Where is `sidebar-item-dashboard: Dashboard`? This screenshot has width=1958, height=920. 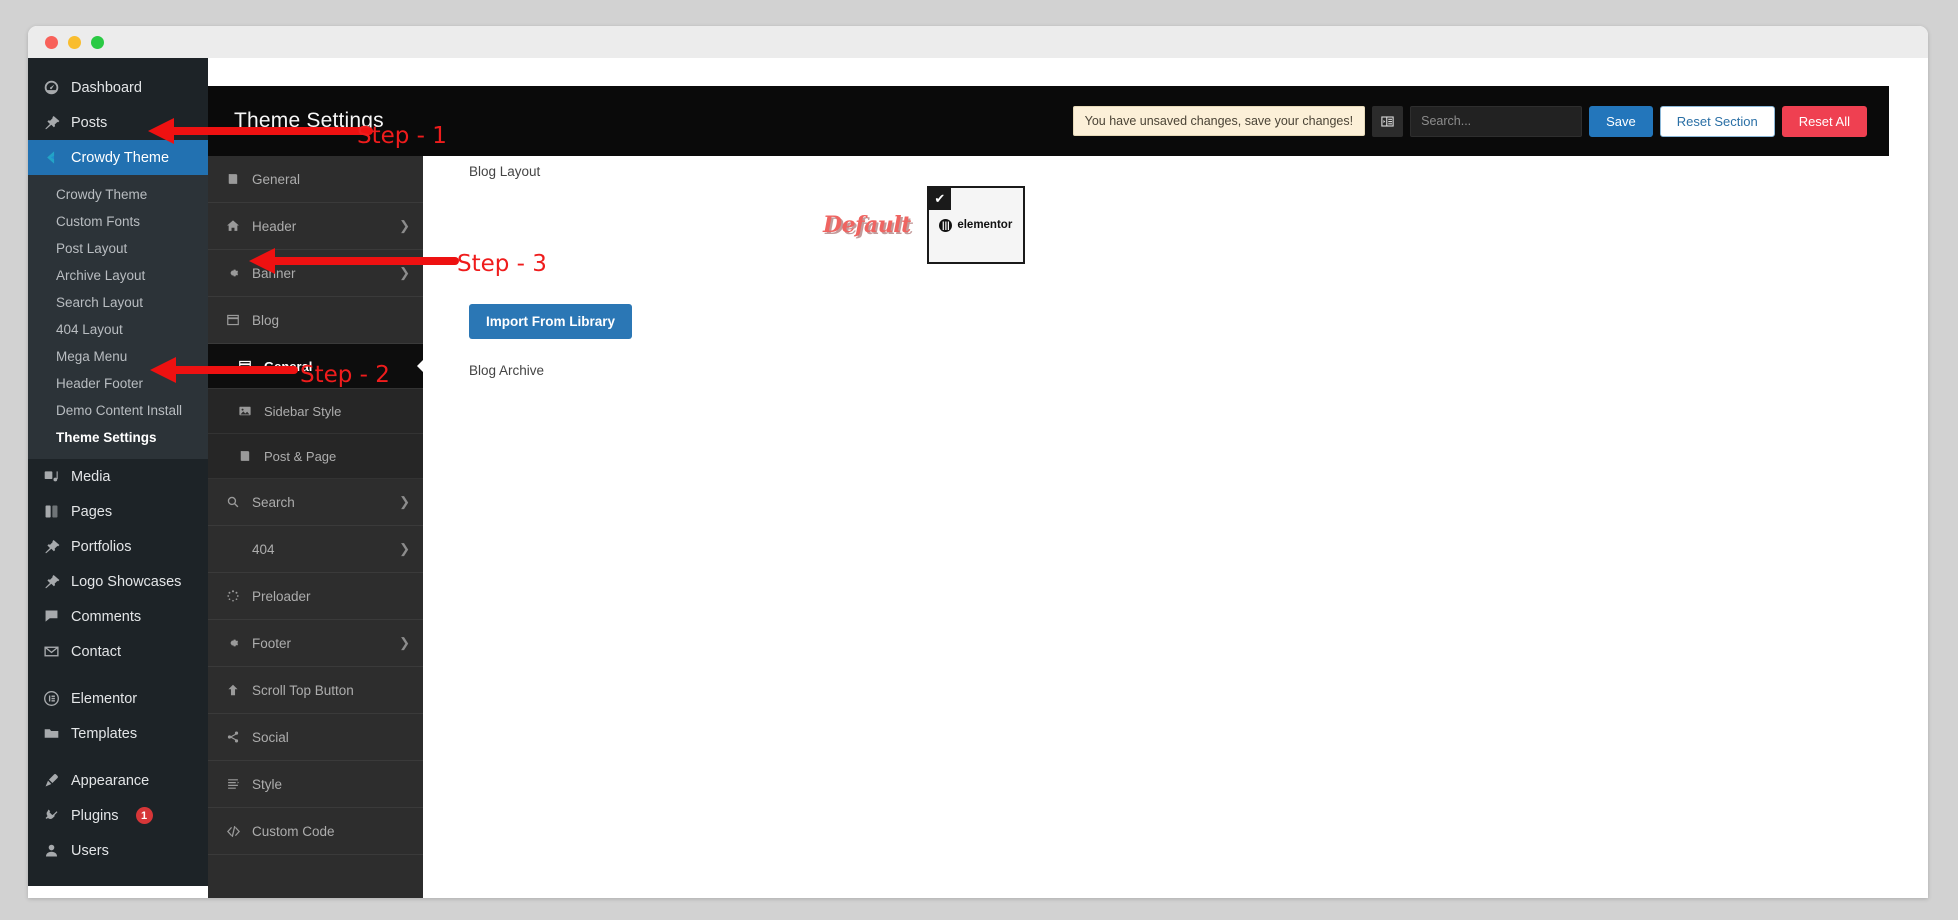
sidebar-item-dashboard: Dashboard is located at coordinates (118, 87).